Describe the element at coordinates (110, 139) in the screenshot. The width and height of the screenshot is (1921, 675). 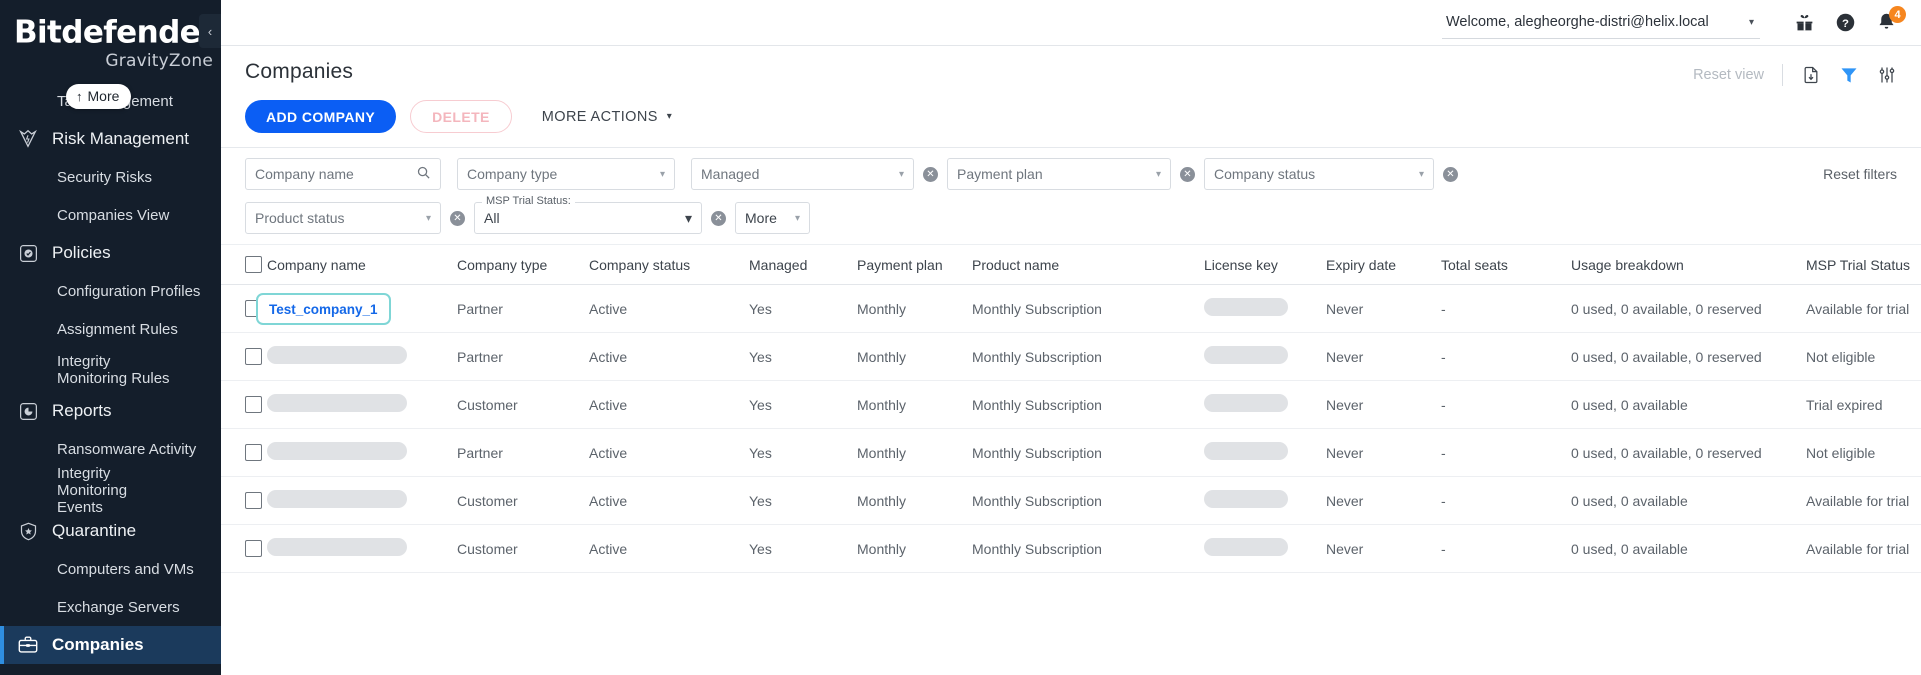
I see `sidebar-item-risk-management: Risk Management` at that location.